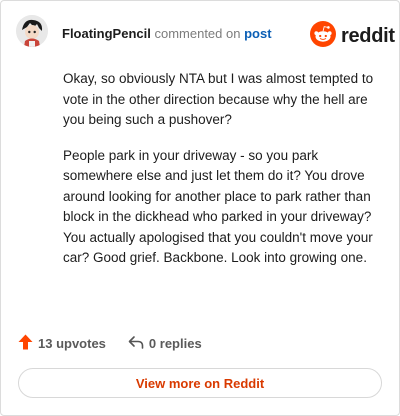  What do you see at coordinates (323, 36) in the screenshot?
I see `reddit-snoo-icon` at bounding box center [323, 36].